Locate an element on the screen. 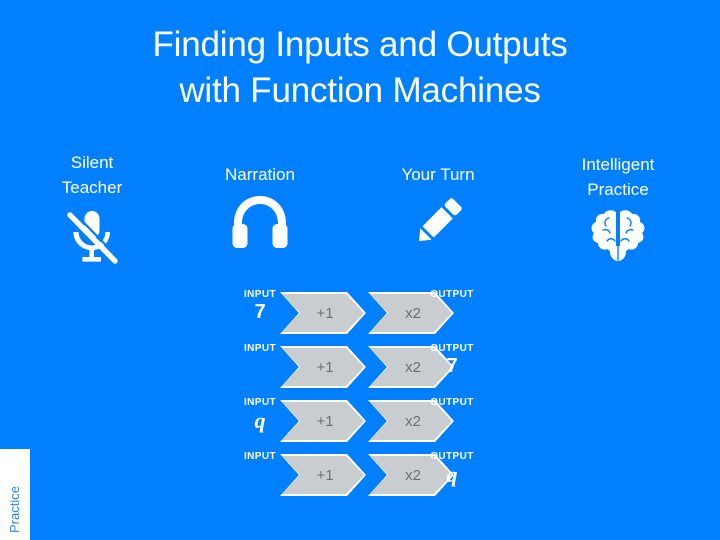 The width and height of the screenshot is (720, 540). table-row: INPUT +1 x2 OUTPUT 7 is located at coordinates (362, 369).